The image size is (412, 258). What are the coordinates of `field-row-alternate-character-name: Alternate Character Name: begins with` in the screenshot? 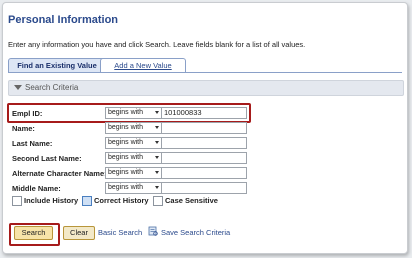 It's located at (206, 173).